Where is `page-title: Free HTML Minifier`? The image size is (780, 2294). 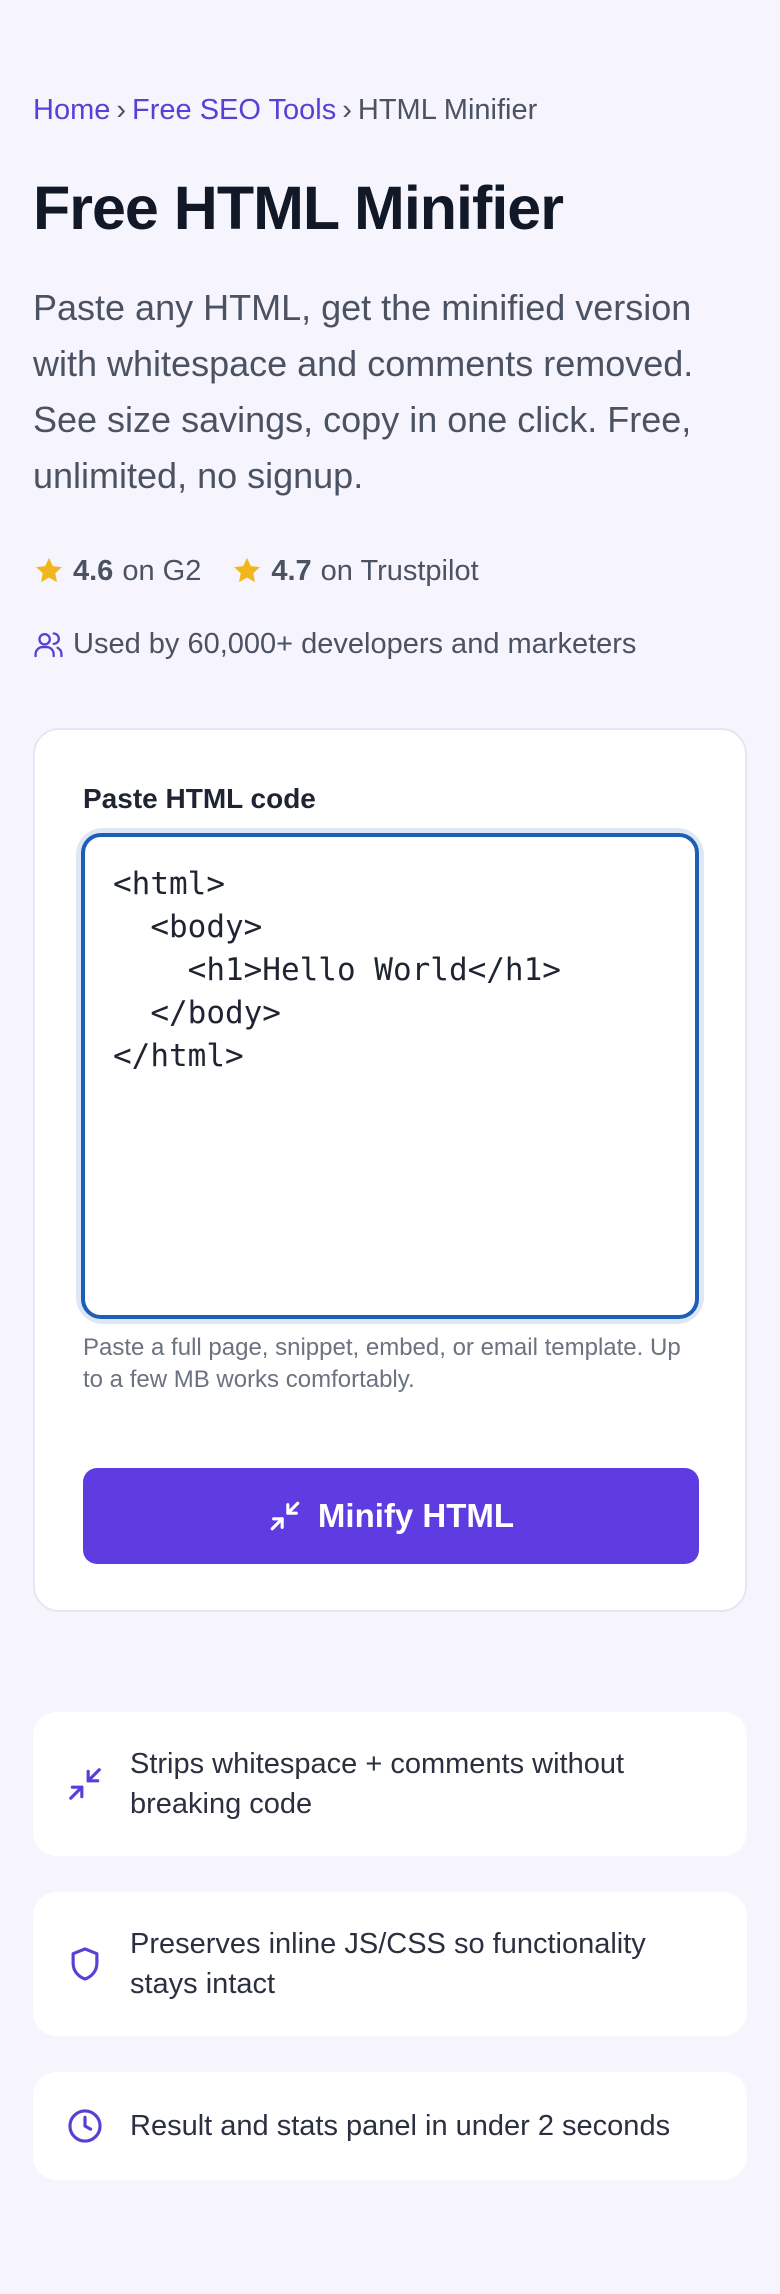
page-title: Free HTML Minifier is located at coordinates (298, 208).